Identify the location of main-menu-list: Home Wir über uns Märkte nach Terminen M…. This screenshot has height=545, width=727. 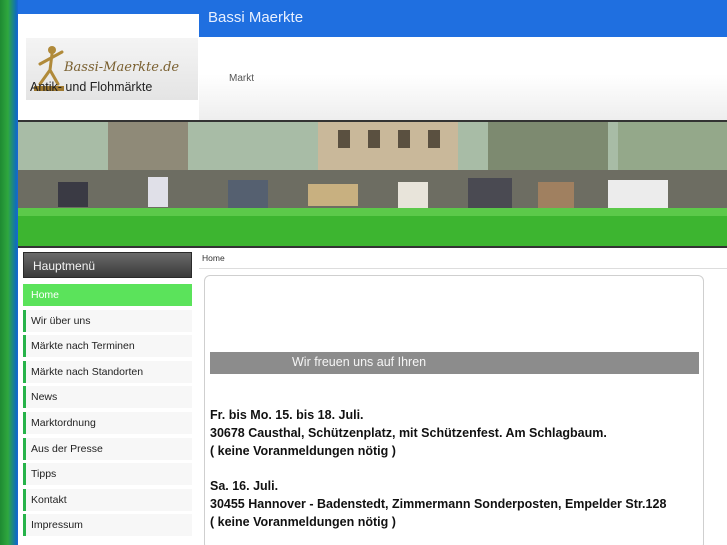
(108, 410).